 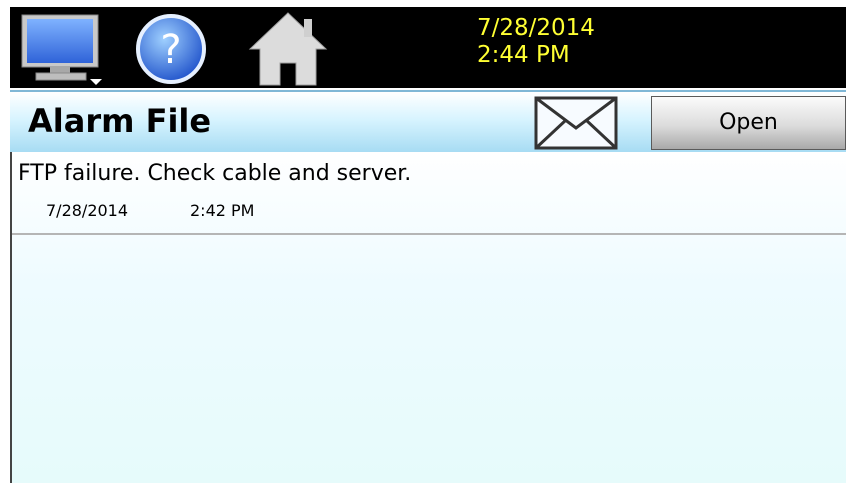 I want to click on alarm-time: 2:42 PM, so click(x=222, y=210).